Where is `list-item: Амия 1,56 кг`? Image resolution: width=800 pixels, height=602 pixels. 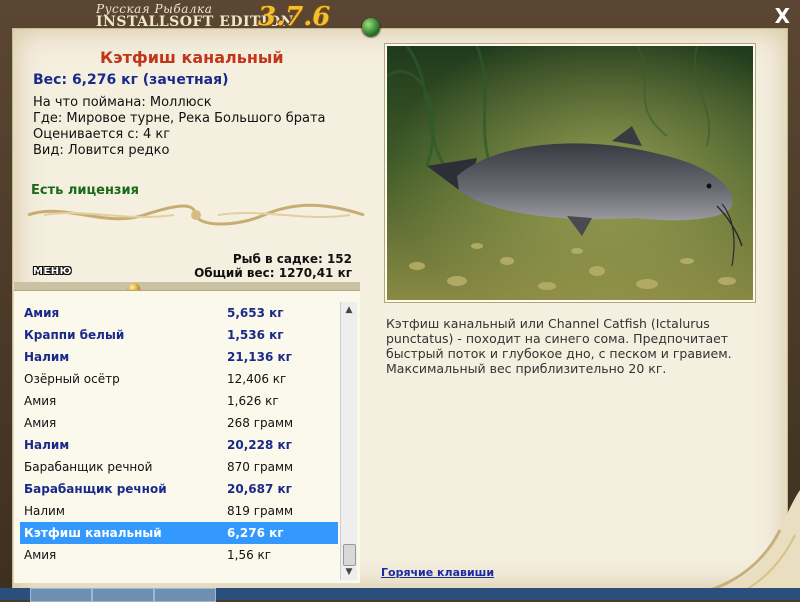 list-item: Амия 1,56 кг is located at coordinates (179, 555).